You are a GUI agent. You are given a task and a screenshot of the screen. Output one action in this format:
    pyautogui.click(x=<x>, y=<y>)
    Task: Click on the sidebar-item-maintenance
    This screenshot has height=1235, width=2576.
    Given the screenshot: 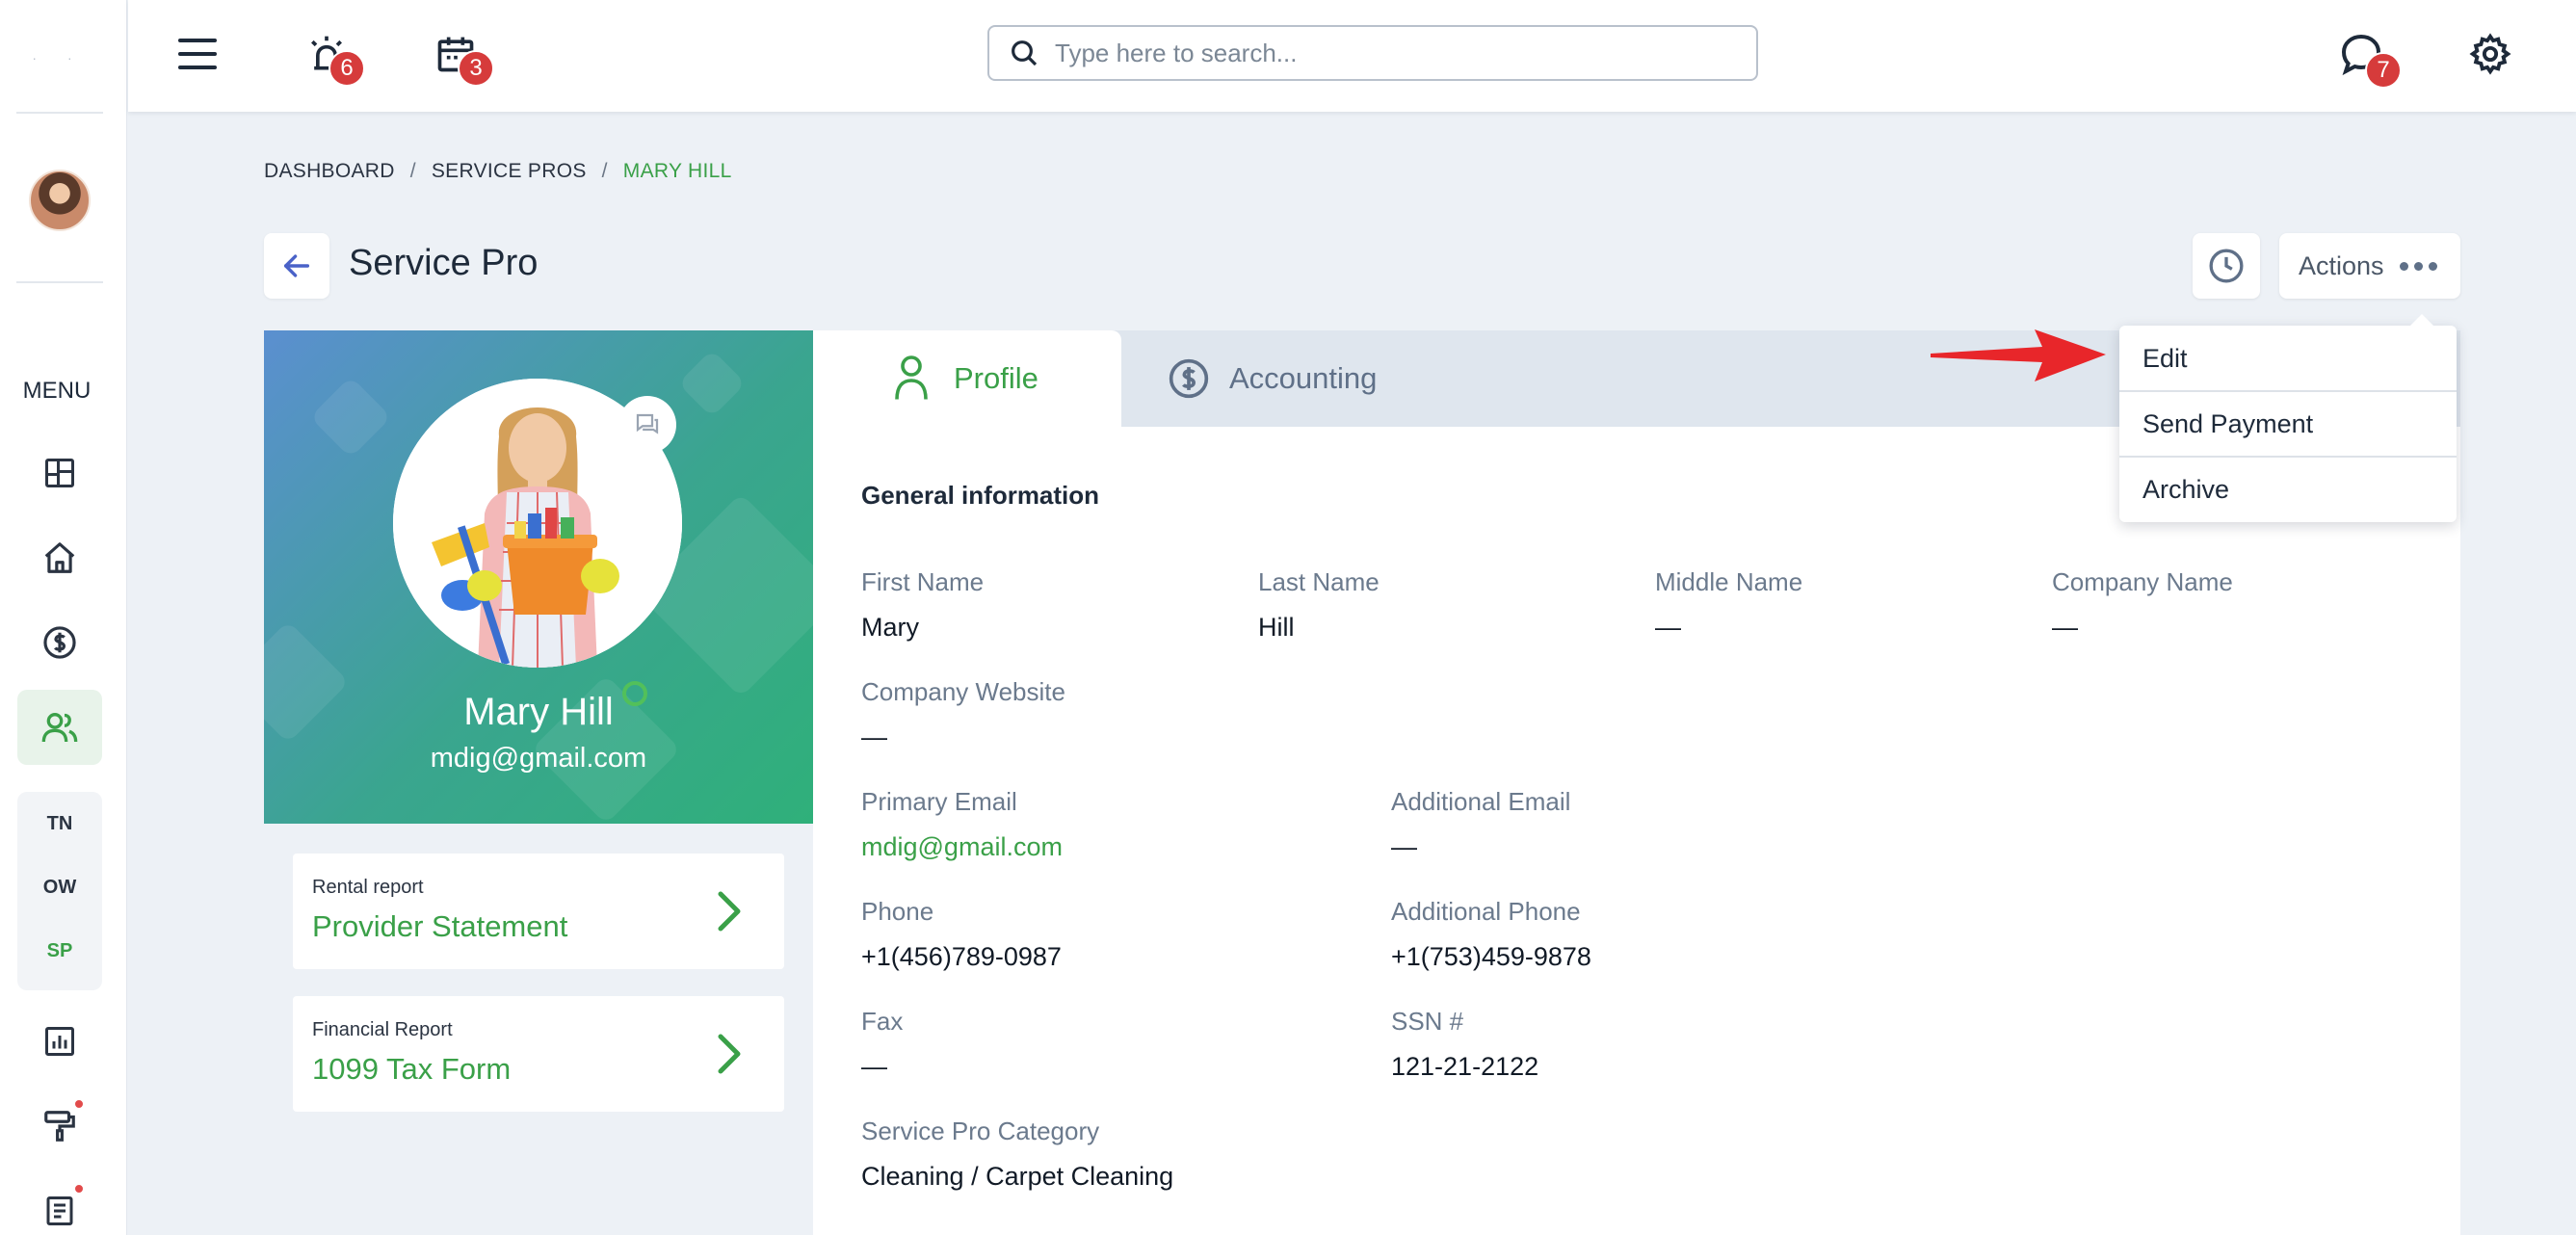 What is the action you would take?
    pyautogui.click(x=60, y=1126)
    